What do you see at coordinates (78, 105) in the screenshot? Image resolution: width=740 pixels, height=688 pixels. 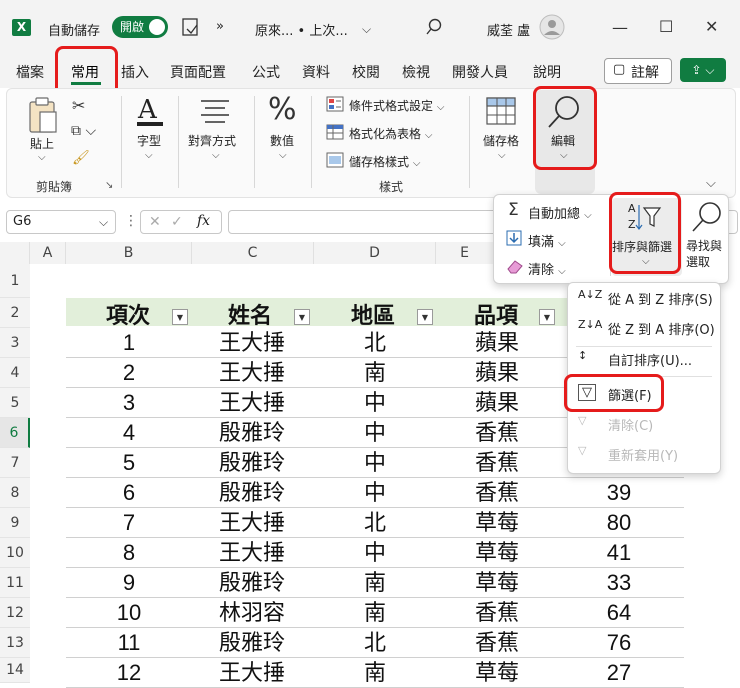 I see `cut-icon: ✂` at bounding box center [78, 105].